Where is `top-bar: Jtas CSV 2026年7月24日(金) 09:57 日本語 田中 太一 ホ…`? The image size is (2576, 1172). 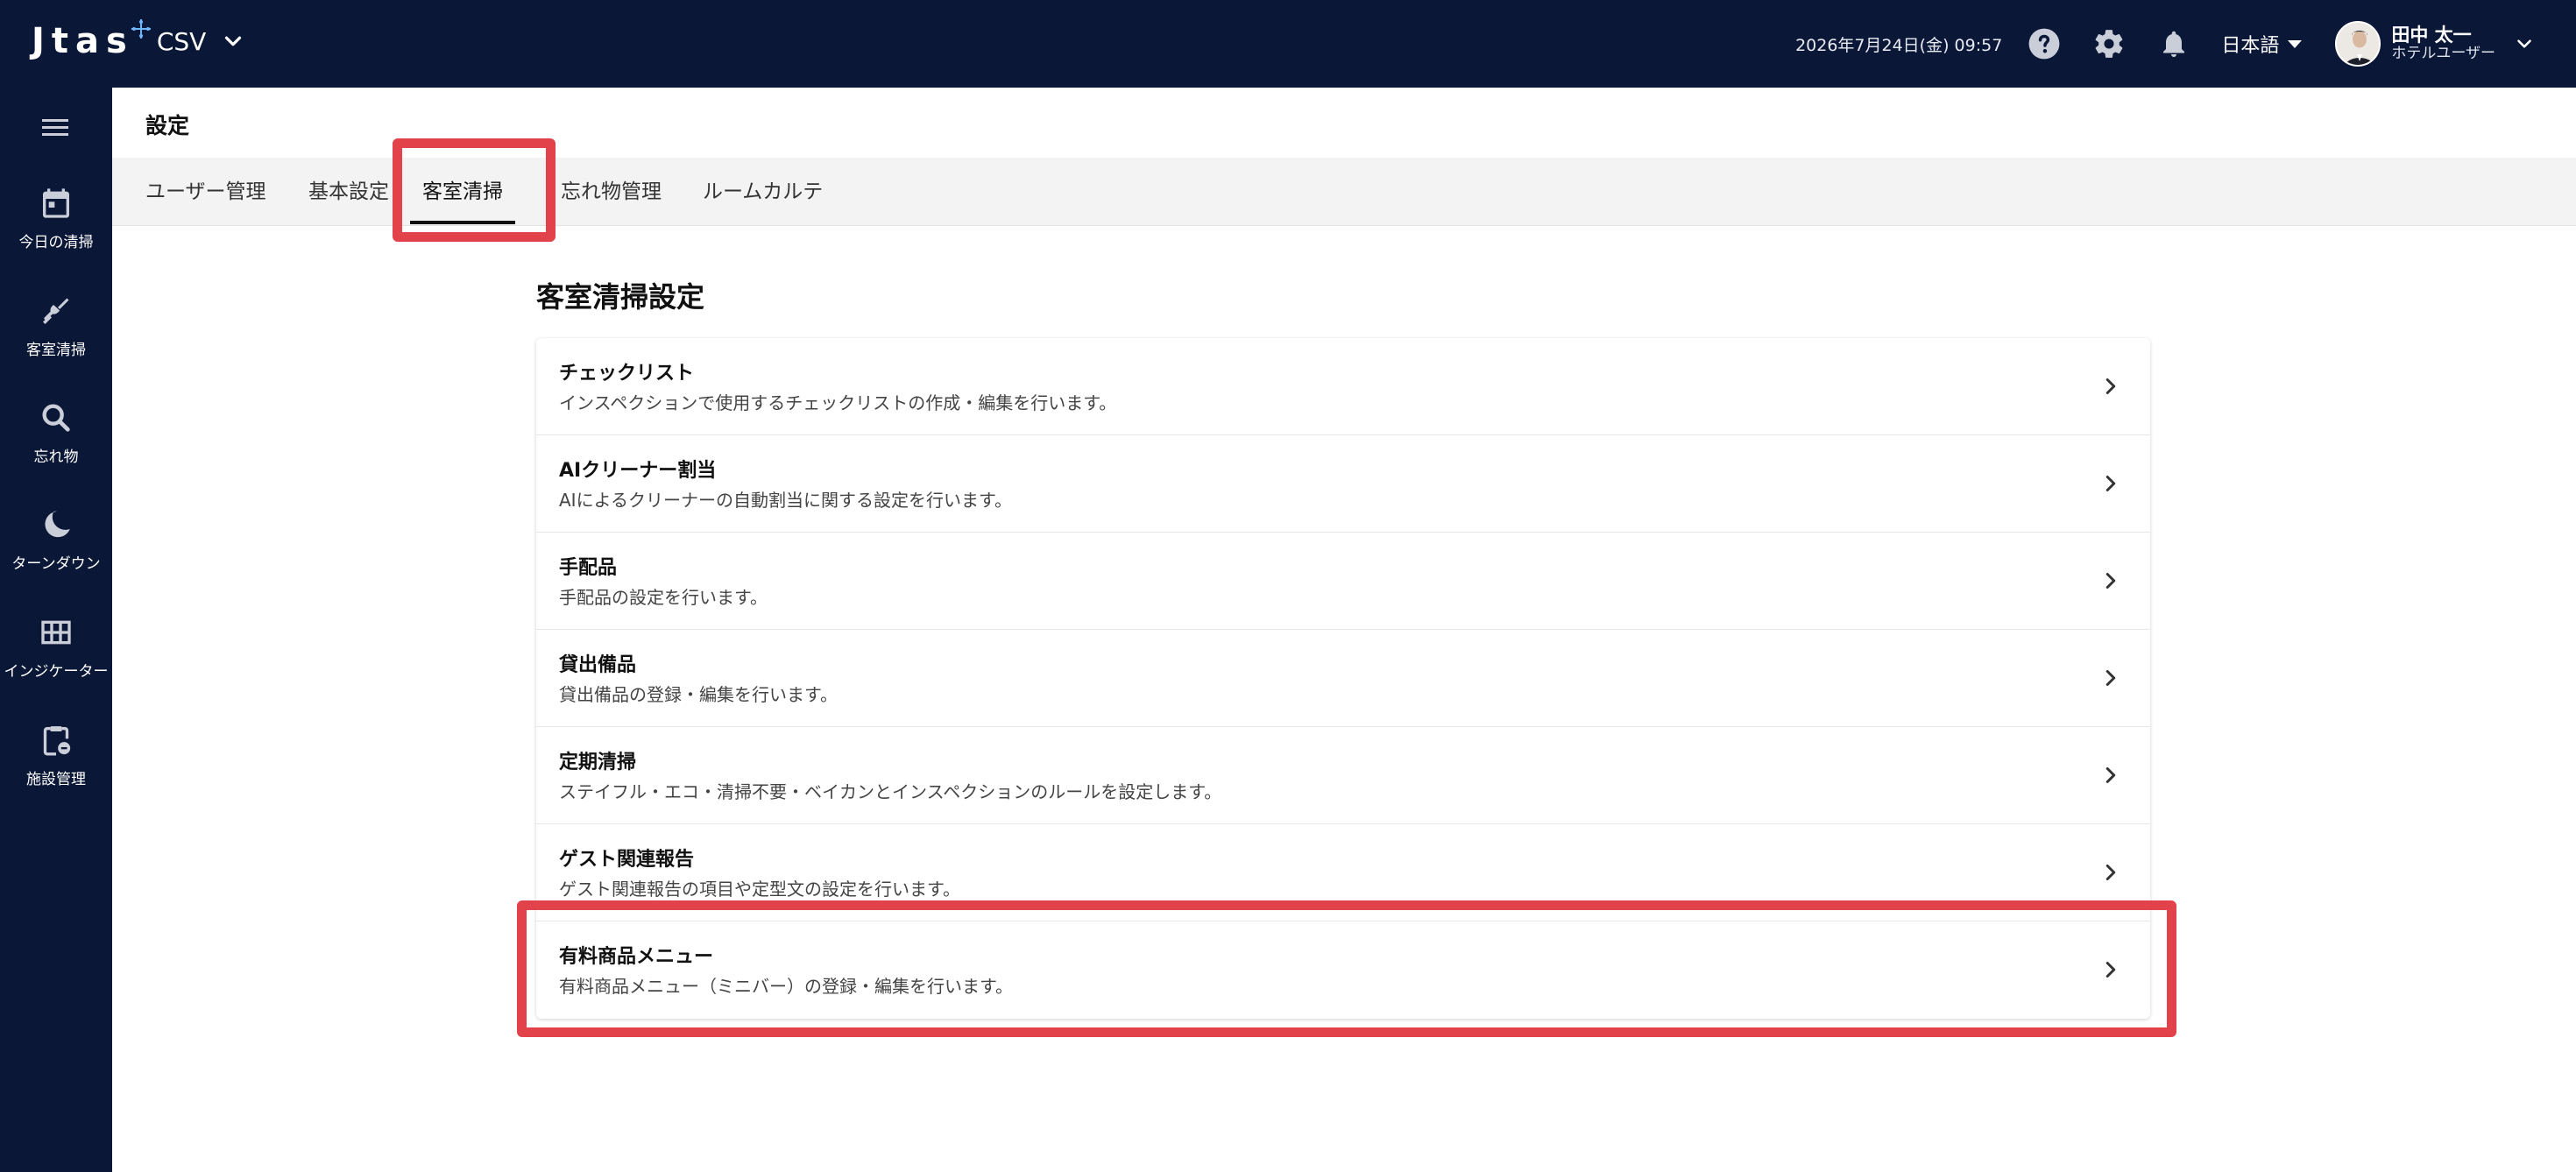 top-bar: Jtas CSV 2026年7月24日(金) 09:57 日本語 田中 太一 ホ… is located at coordinates (1288, 44).